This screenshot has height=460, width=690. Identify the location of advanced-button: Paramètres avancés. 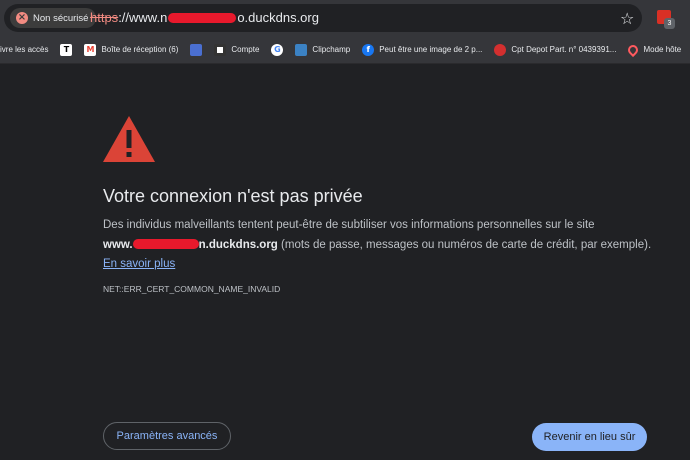
(167, 436).